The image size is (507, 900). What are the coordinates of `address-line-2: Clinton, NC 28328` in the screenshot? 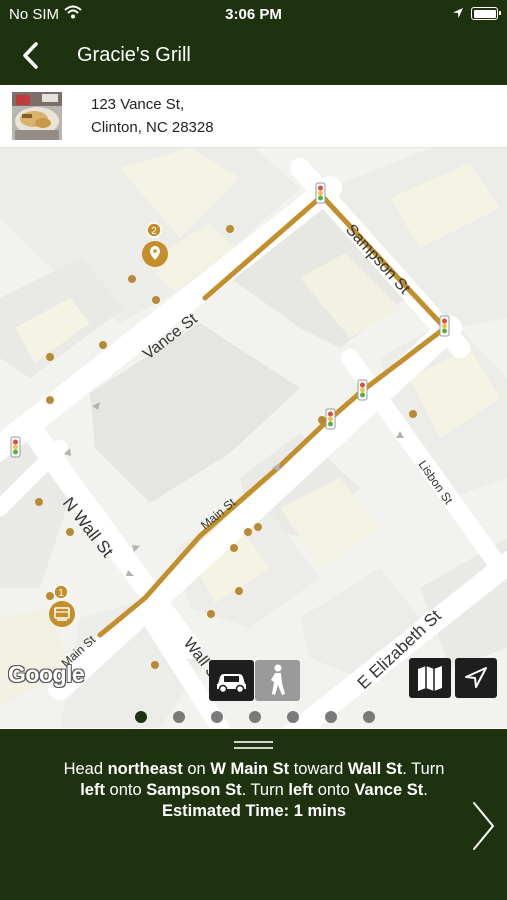 It's located at (152, 127).